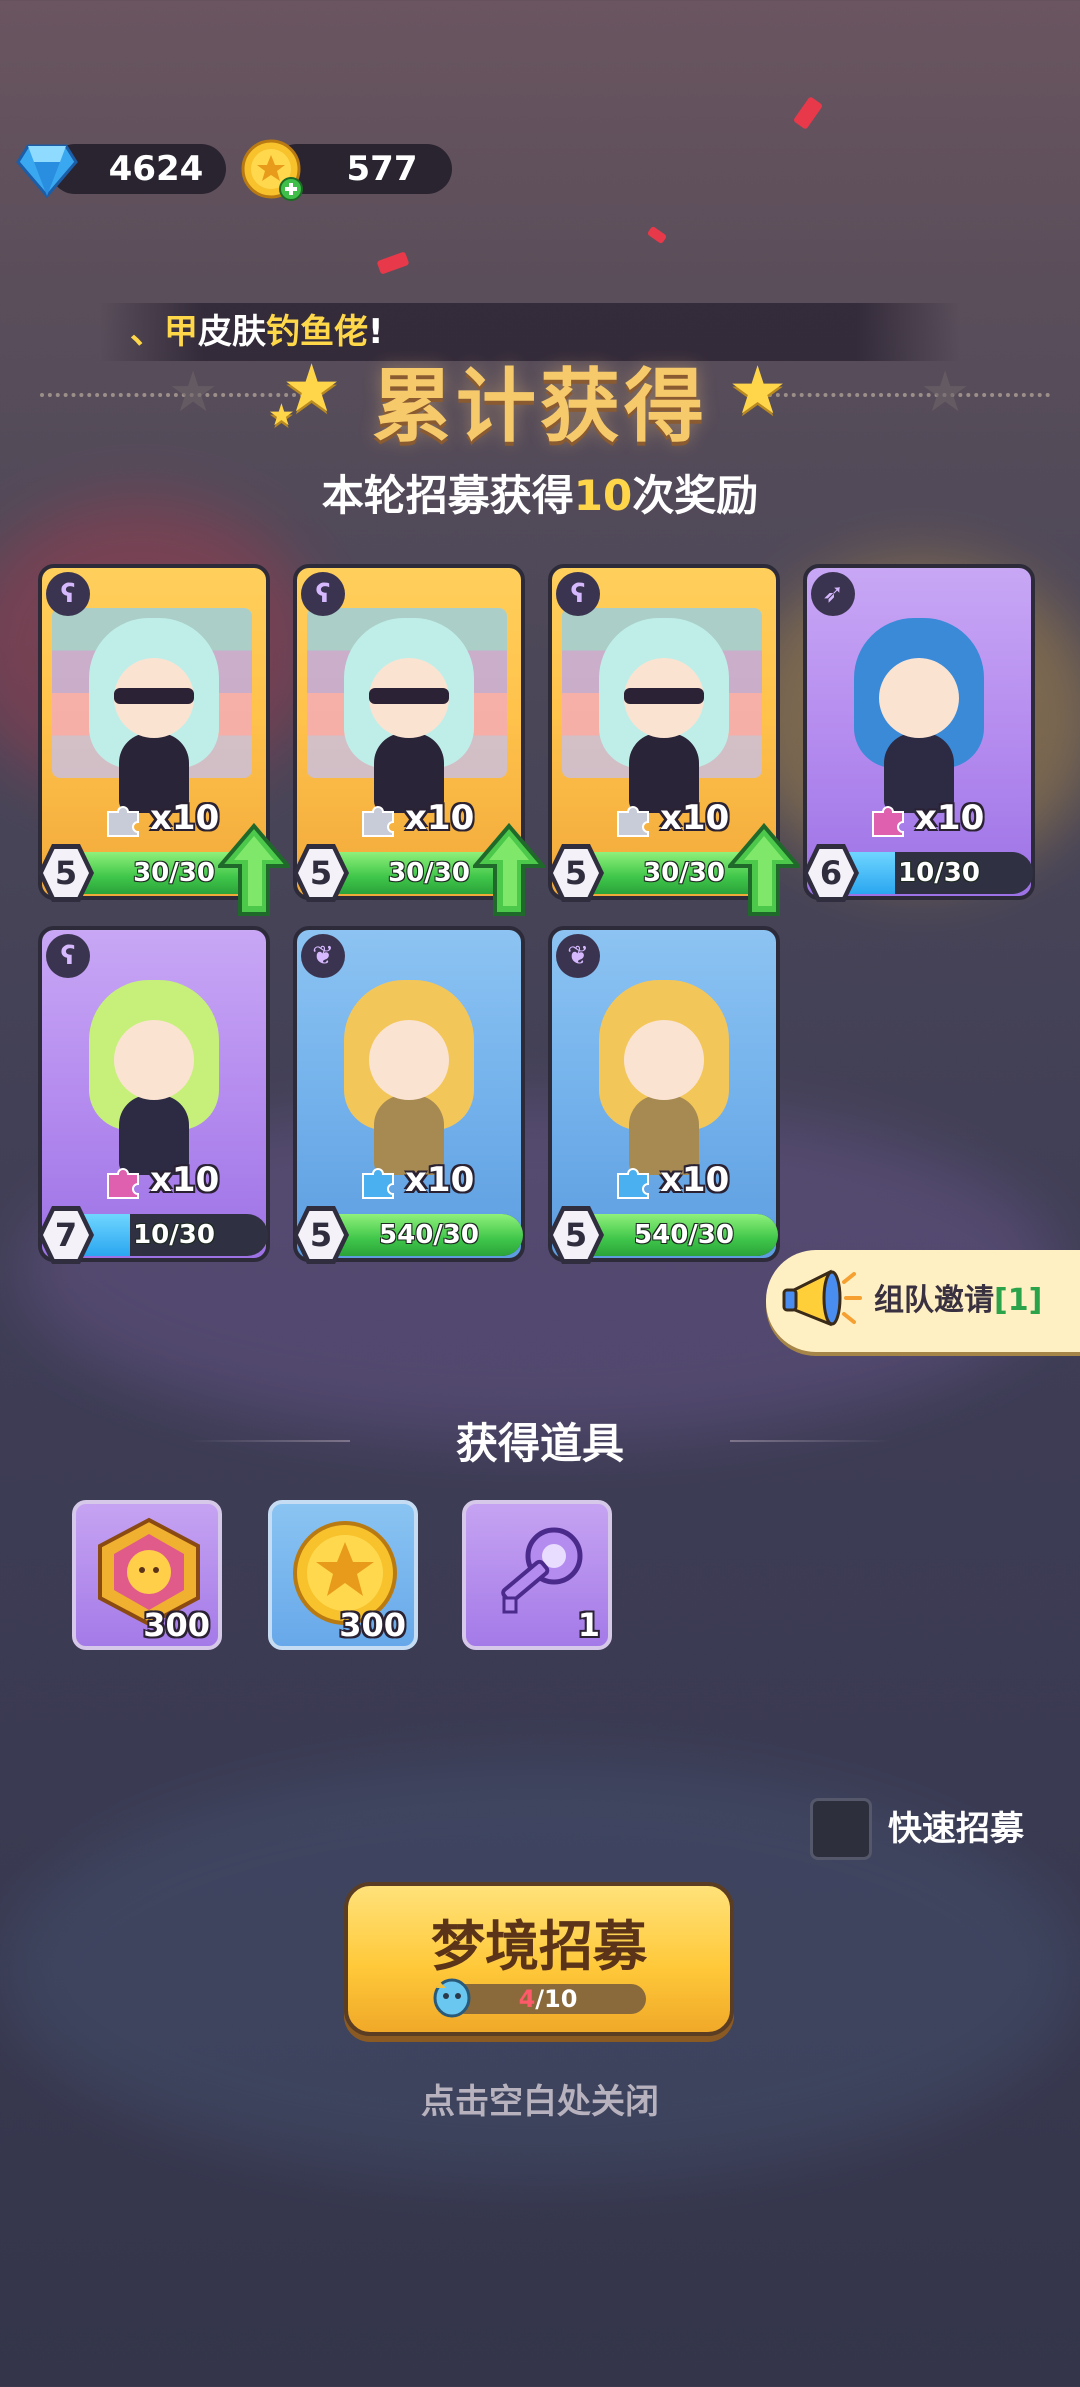 The image size is (1080, 2387). What do you see at coordinates (382, 169) in the screenshot?
I see `coin-amount: 577` at bounding box center [382, 169].